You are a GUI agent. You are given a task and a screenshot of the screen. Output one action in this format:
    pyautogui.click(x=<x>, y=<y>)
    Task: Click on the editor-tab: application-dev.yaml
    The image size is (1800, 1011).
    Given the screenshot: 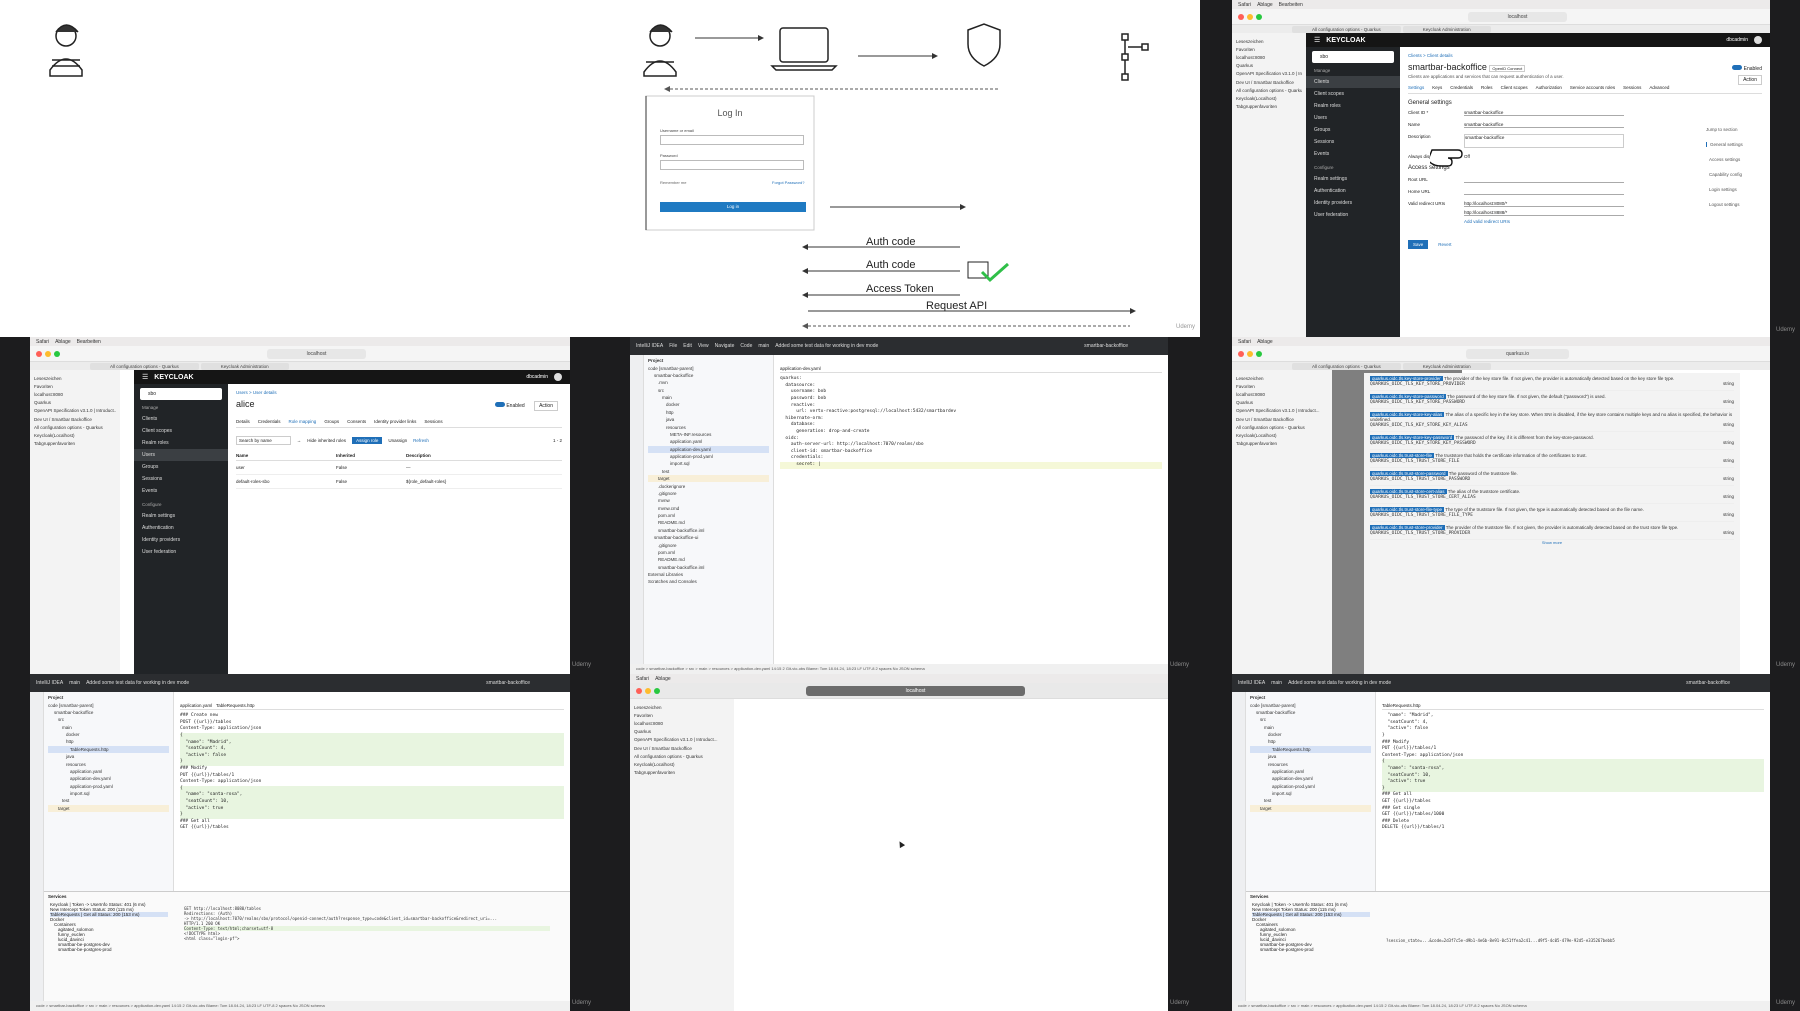 What is the action you would take?
    pyautogui.click(x=971, y=370)
    